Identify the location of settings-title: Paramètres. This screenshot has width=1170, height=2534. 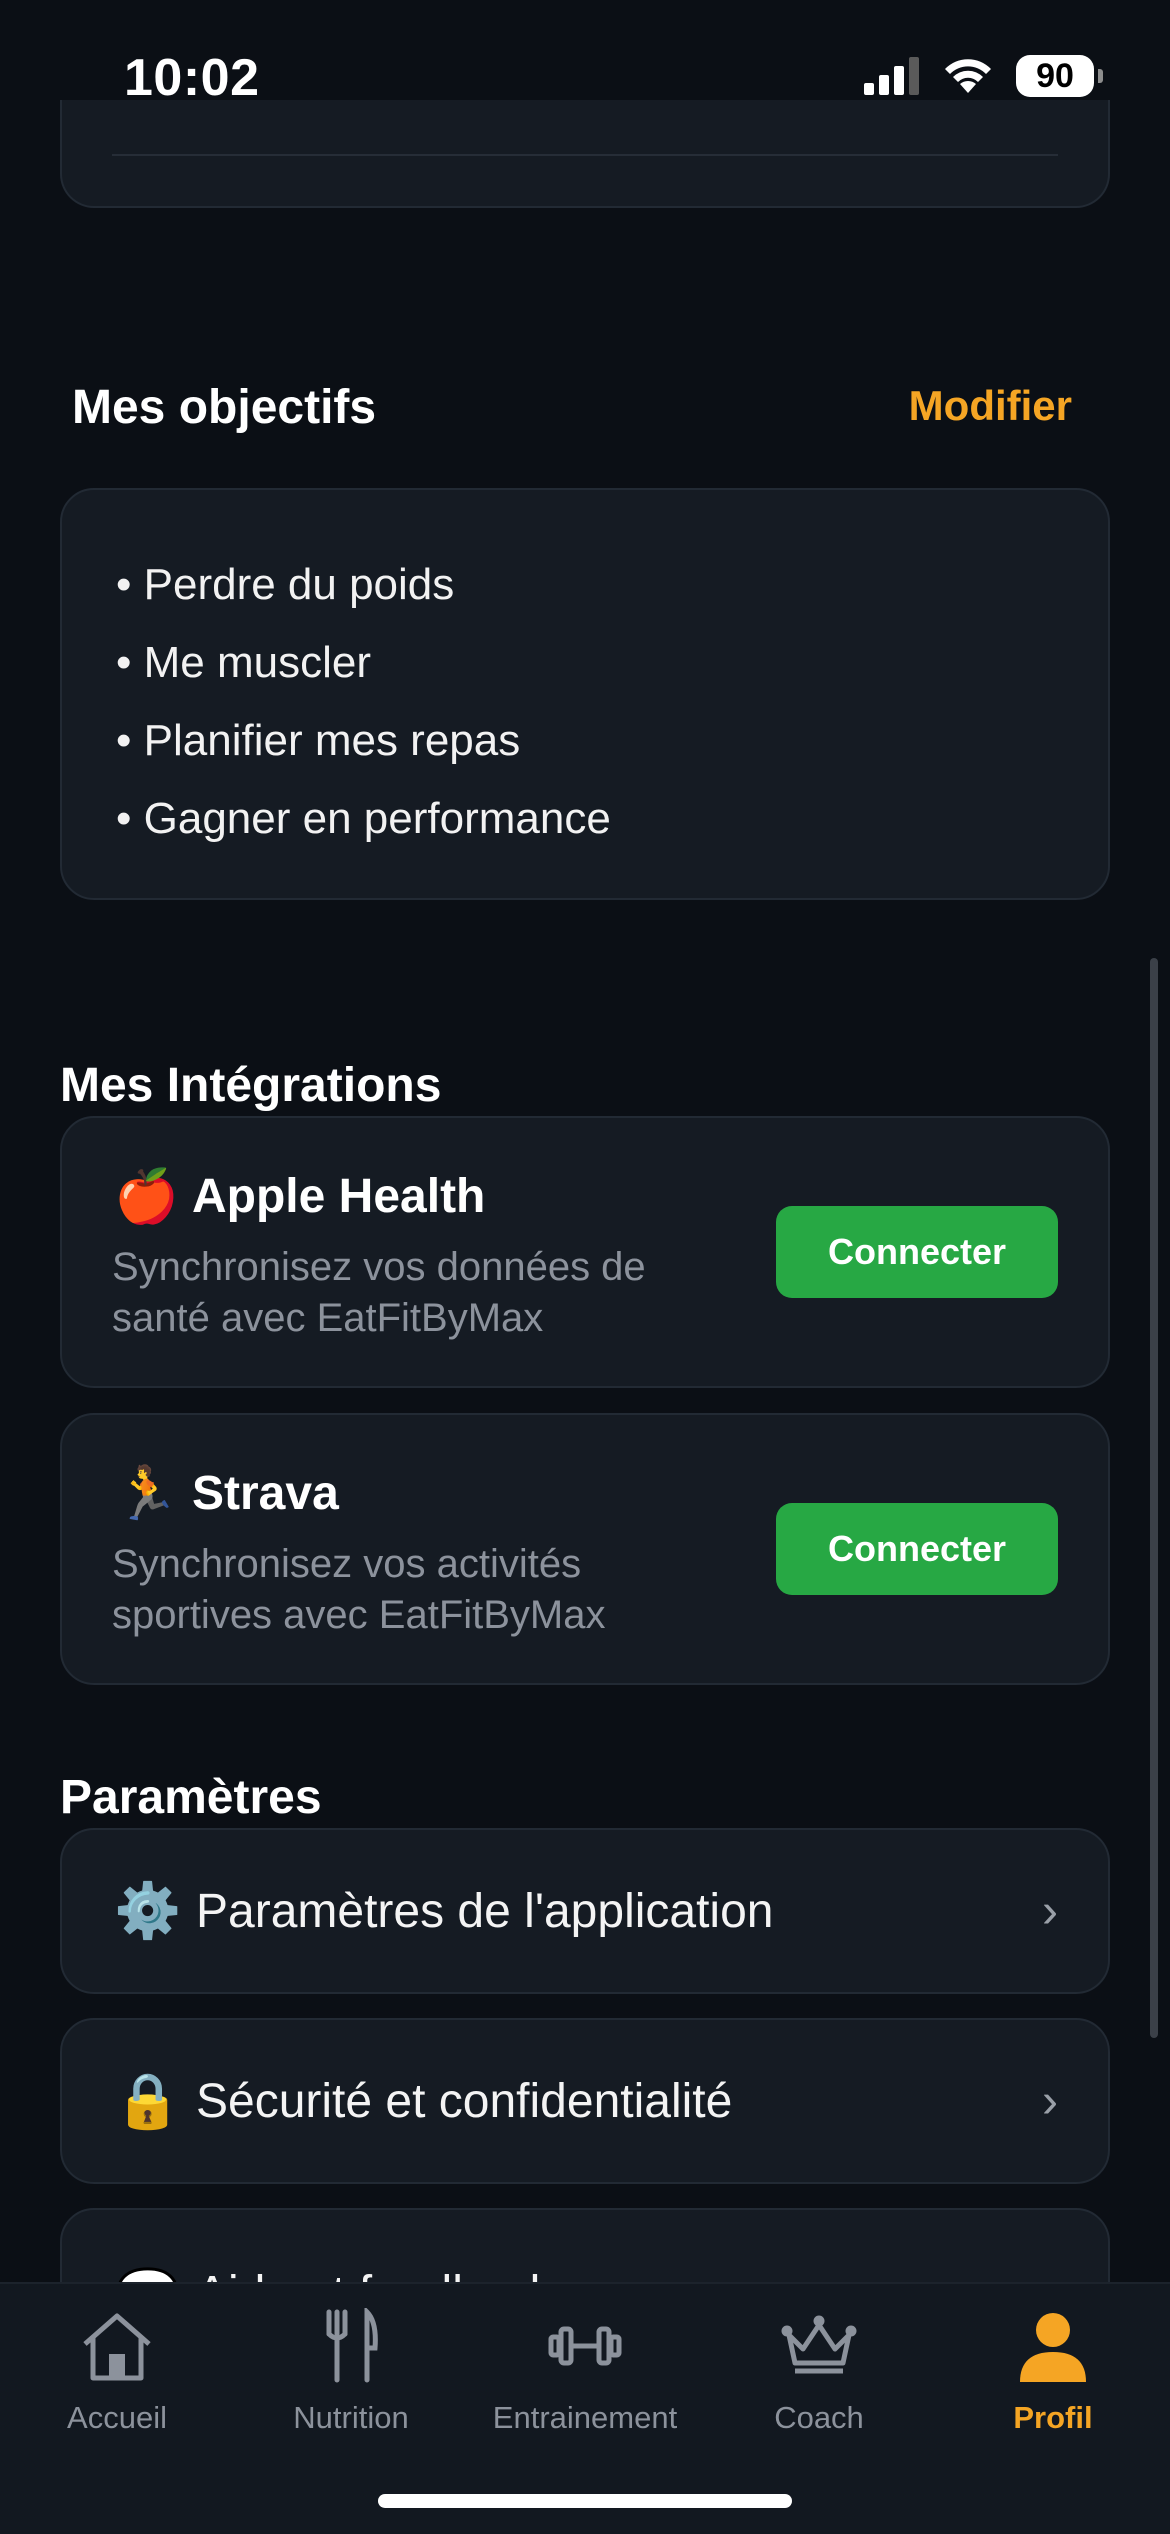
(191, 1797).